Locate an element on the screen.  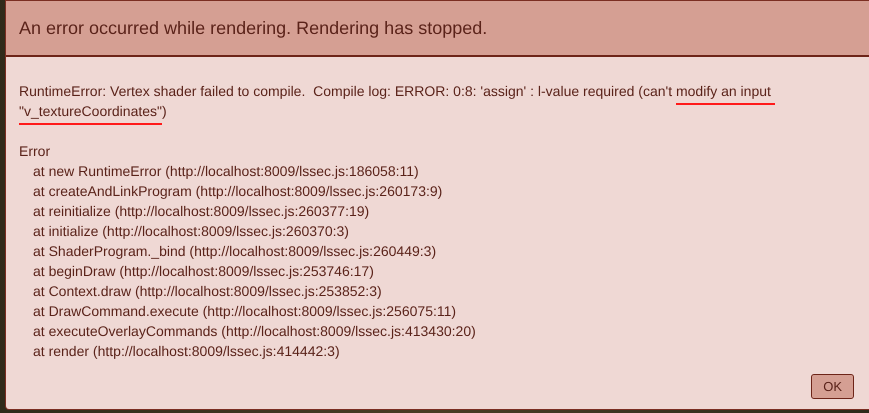
stack-frame: at createAndLinkProgram (http://localhost:8009/lssec.js:260173:9) is located at coordinates (437, 191).